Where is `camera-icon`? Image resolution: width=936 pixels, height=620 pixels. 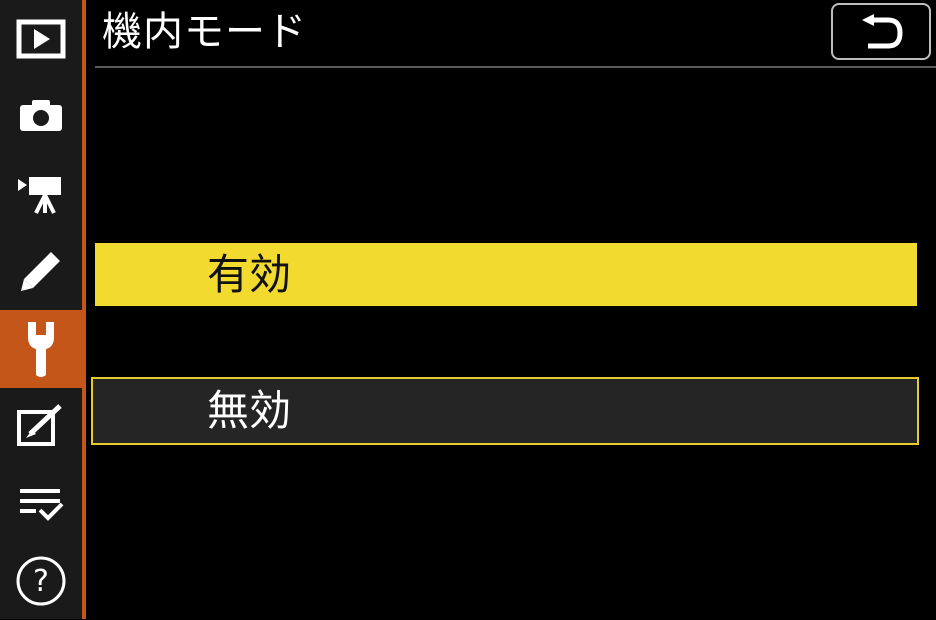 camera-icon is located at coordinates (41, 115).